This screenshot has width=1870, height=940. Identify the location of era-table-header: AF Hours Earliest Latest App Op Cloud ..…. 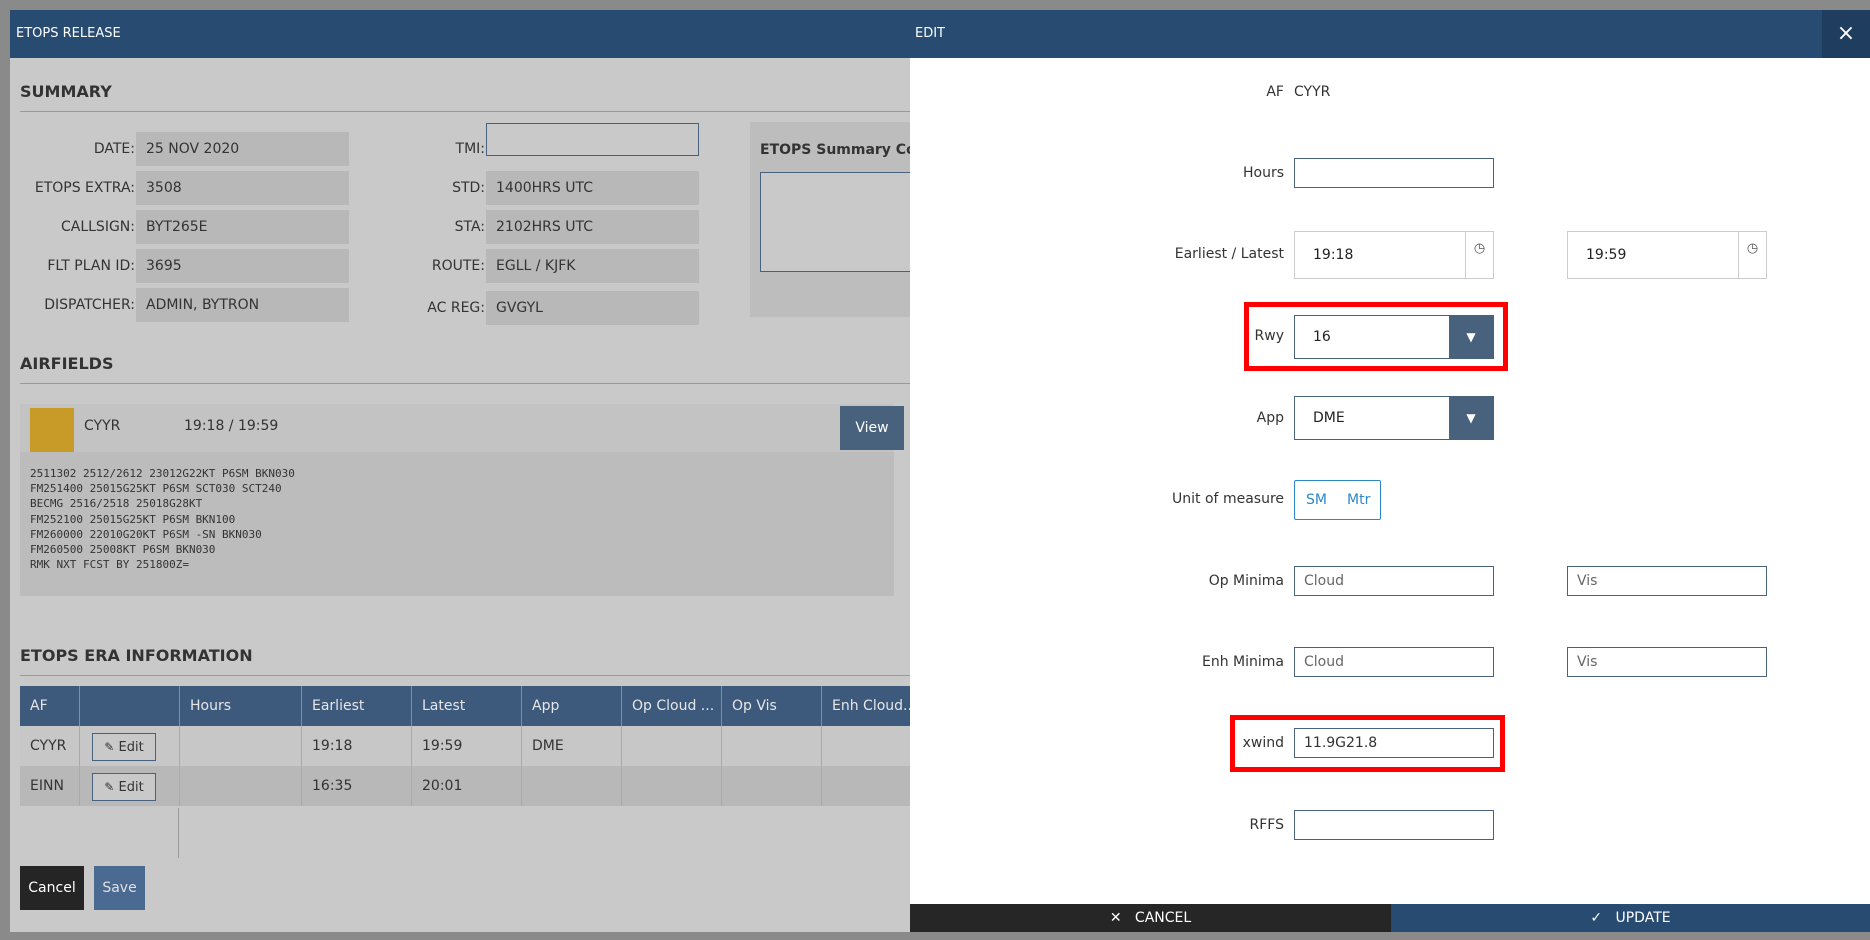
(465, 706).